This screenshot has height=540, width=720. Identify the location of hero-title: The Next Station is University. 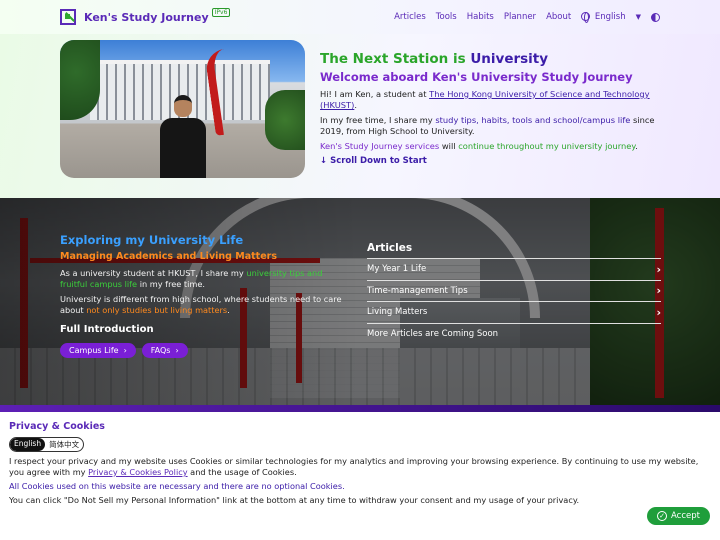
(490, 59).